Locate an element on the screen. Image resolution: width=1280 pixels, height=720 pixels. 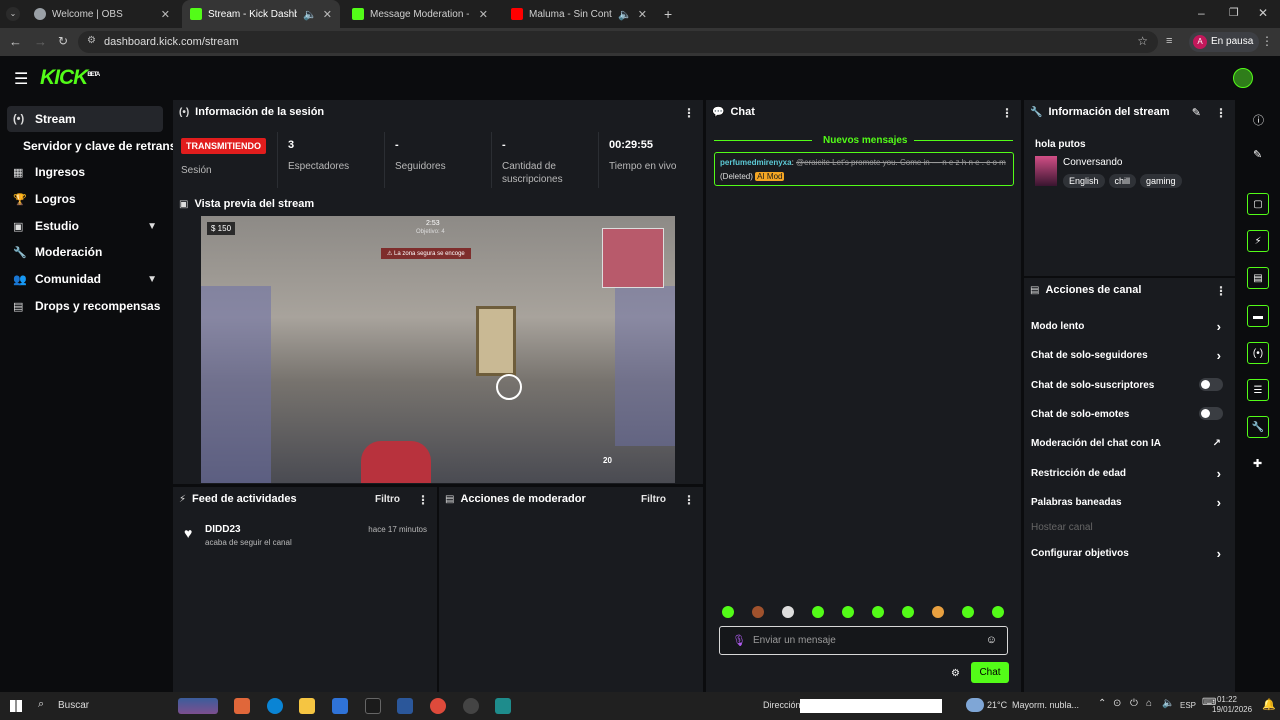
maximize-button: ❐ is located at coordinates (1234, 12).